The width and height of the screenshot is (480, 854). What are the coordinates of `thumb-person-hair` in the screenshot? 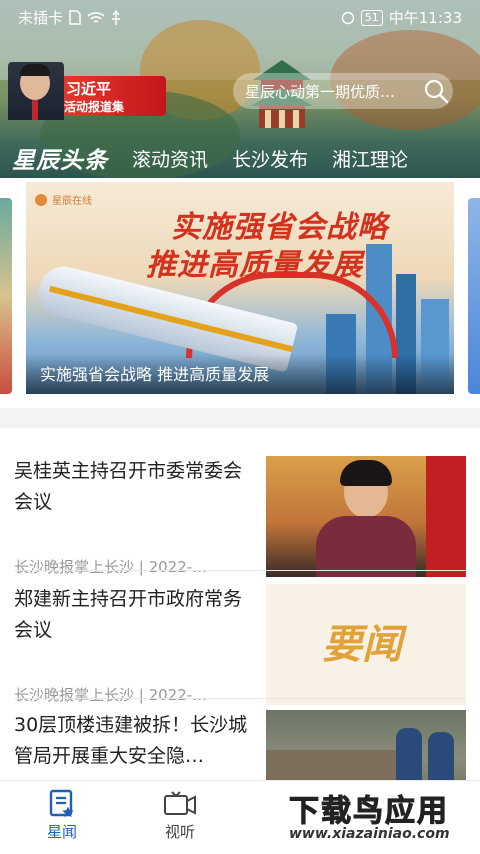 It's located at (366, 473).